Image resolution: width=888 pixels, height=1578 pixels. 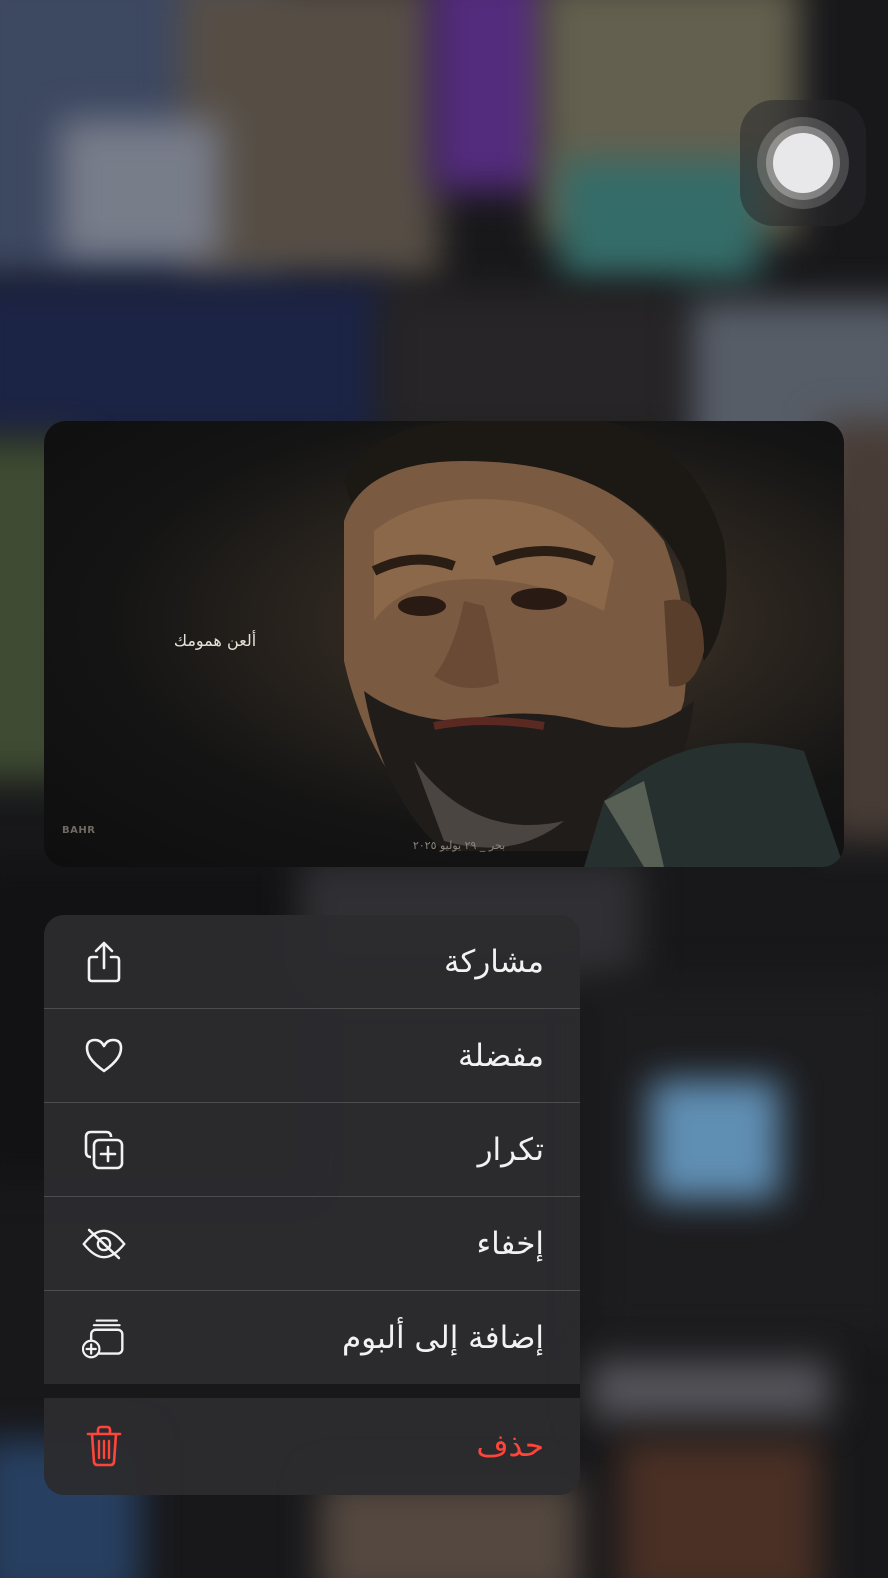 What do you see at coordinates (442, 1337) in the screenshot?
I see `menu-item-label: إضافة إلى ألبوم` at bounding box center [442, 1337].